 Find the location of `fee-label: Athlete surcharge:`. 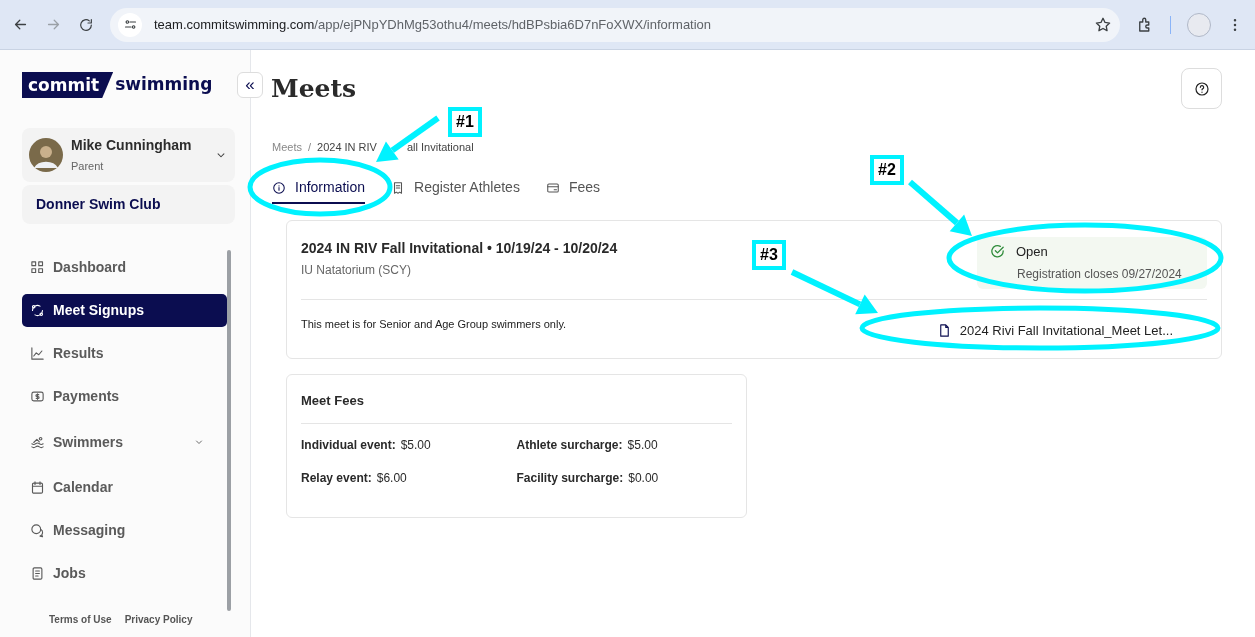

fee-label: Athlete surcharge: is located at coordinates (569, 445).